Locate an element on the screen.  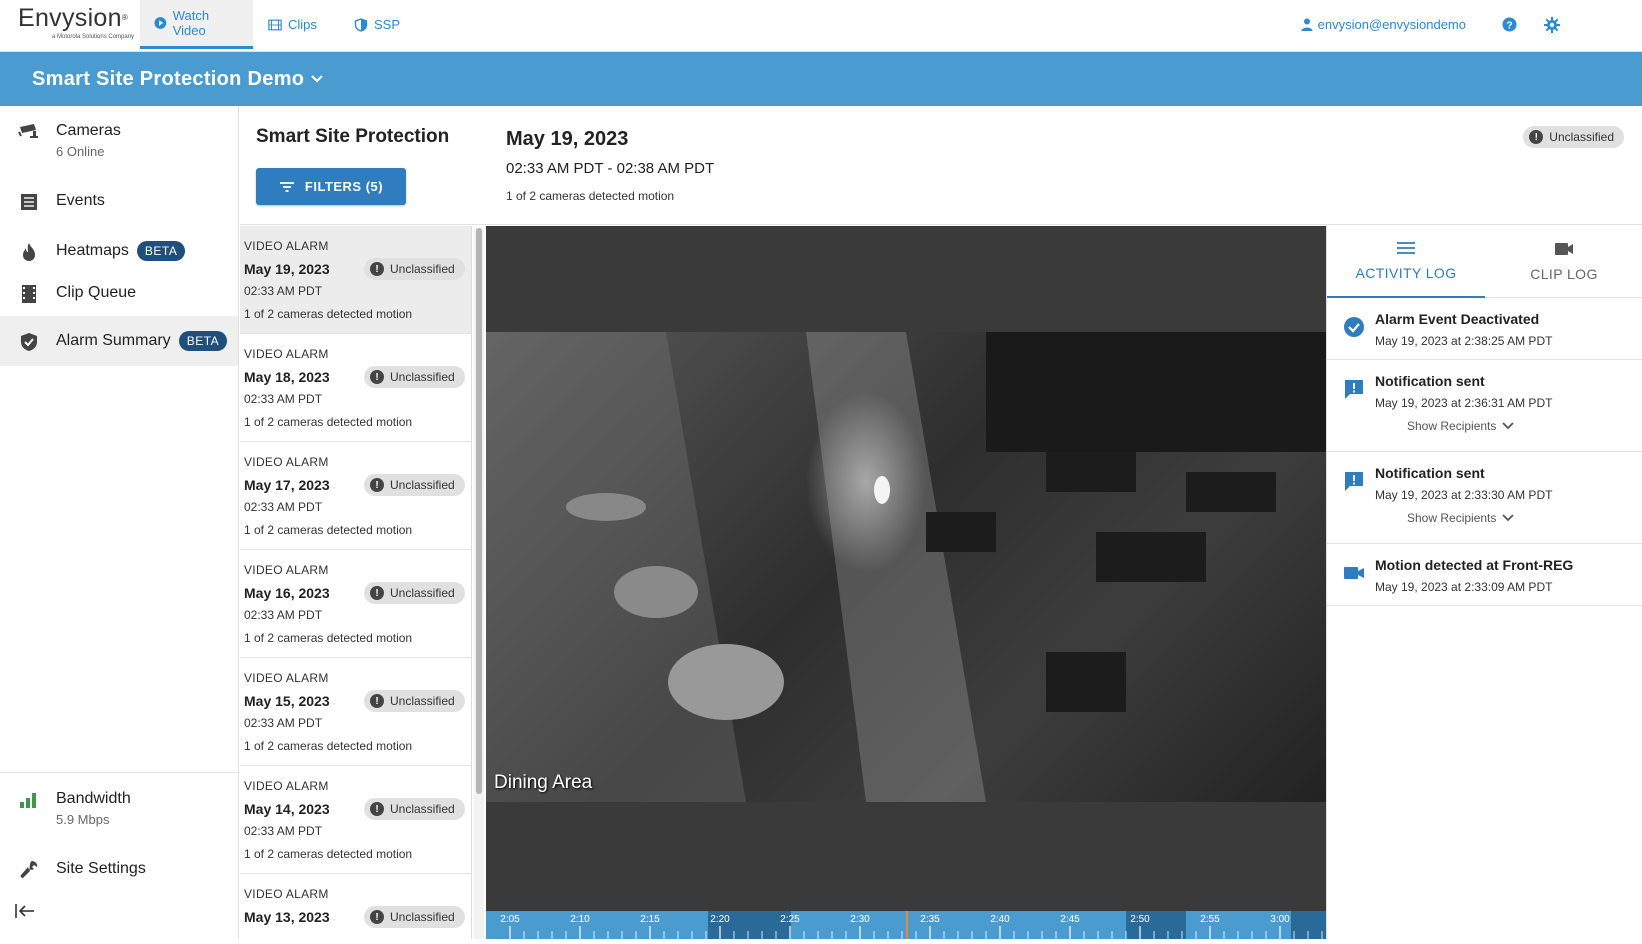
alarm-list-scrollbar is located at coordinates (479, 583).